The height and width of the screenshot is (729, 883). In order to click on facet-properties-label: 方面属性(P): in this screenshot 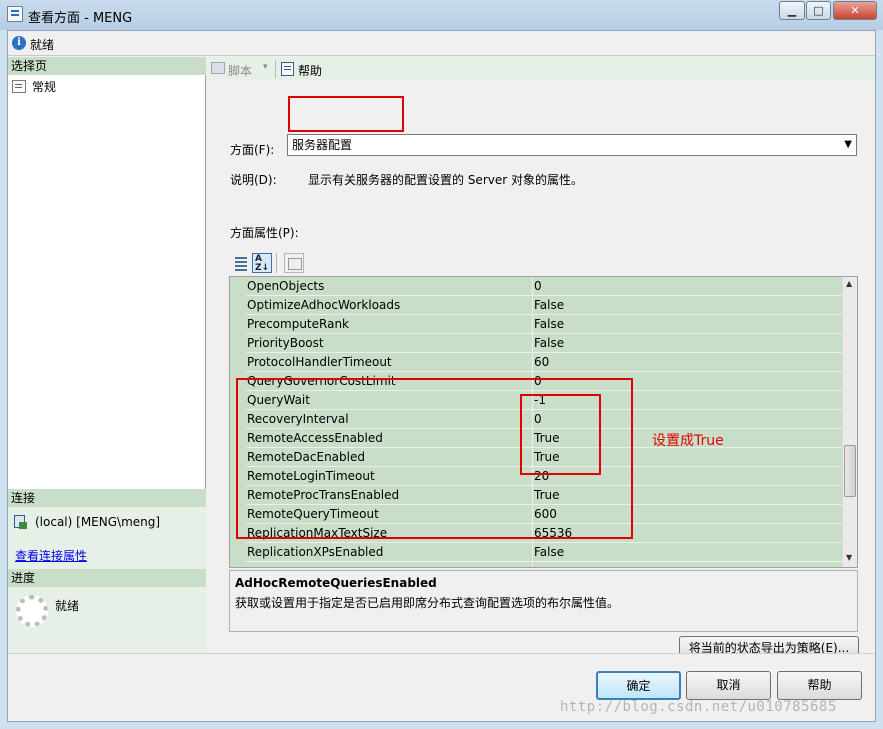, I will do `click(264, 233)`.